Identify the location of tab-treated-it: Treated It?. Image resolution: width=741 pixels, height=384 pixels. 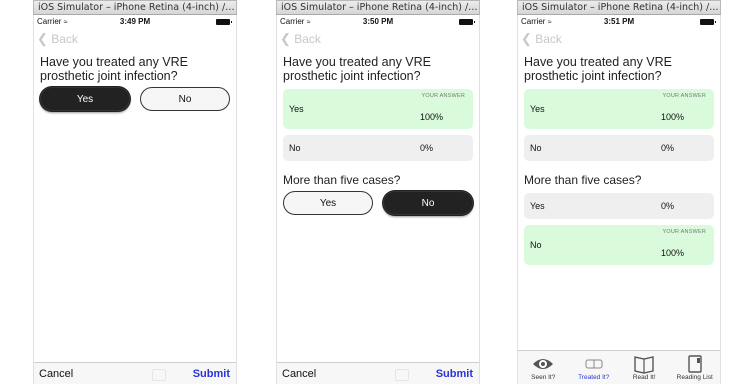
(594, 367).